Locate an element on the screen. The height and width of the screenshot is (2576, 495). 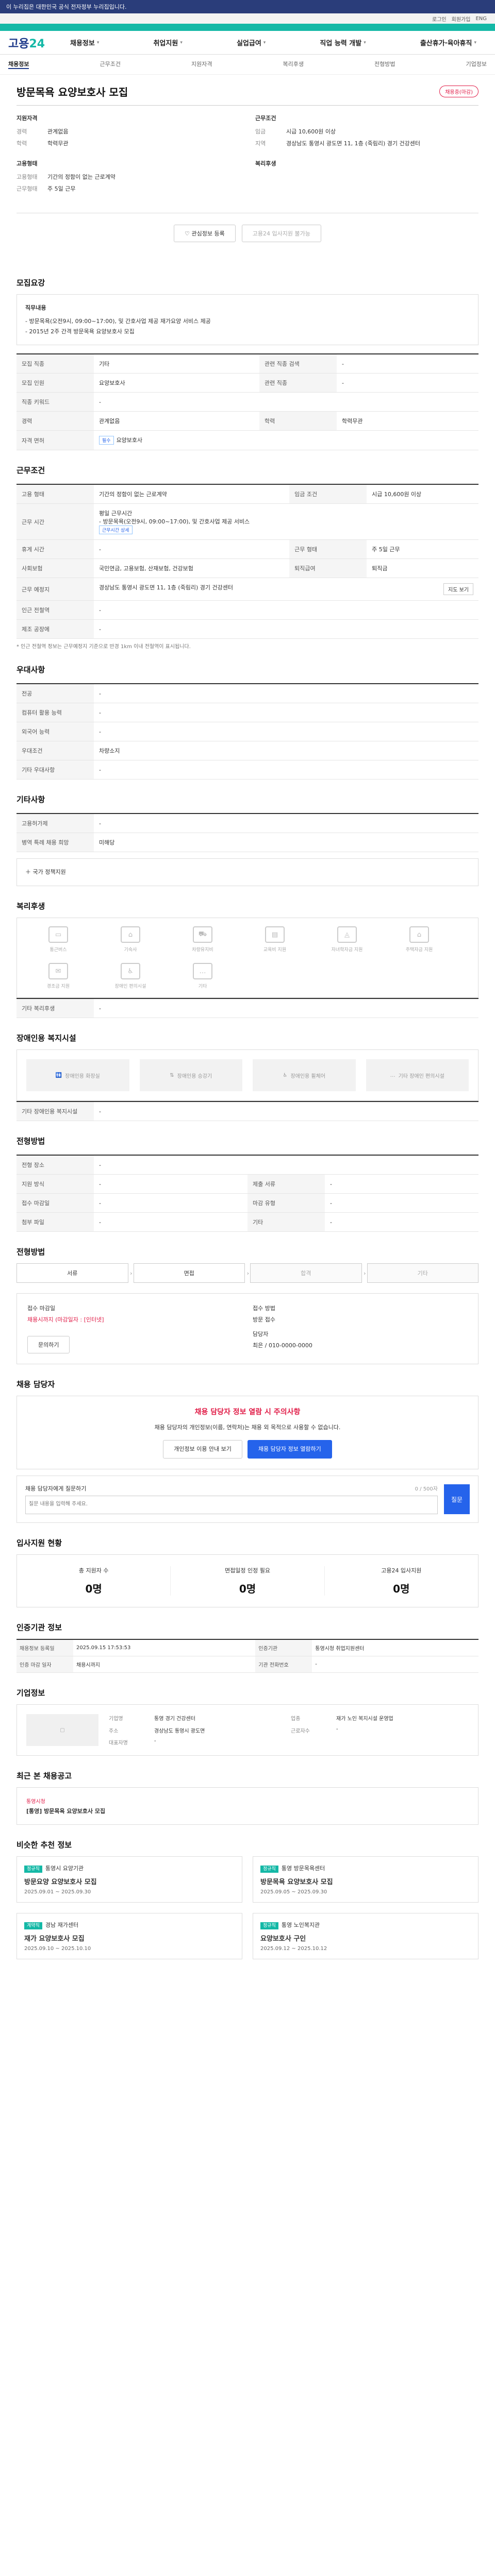
row-label: 임금 조건 is located at coordinates (328, 494).